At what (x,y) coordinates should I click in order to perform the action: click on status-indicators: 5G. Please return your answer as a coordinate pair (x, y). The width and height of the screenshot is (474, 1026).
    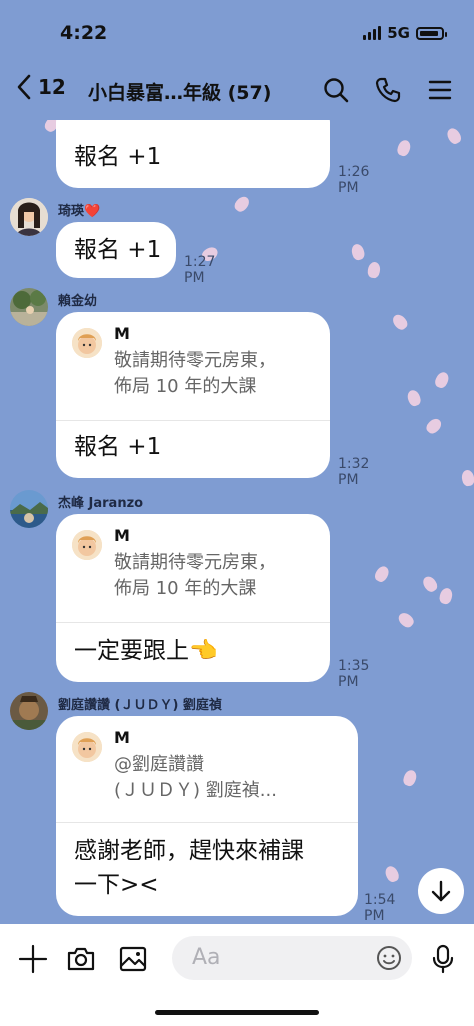
    Looking at the image, I should click on (405, 33).